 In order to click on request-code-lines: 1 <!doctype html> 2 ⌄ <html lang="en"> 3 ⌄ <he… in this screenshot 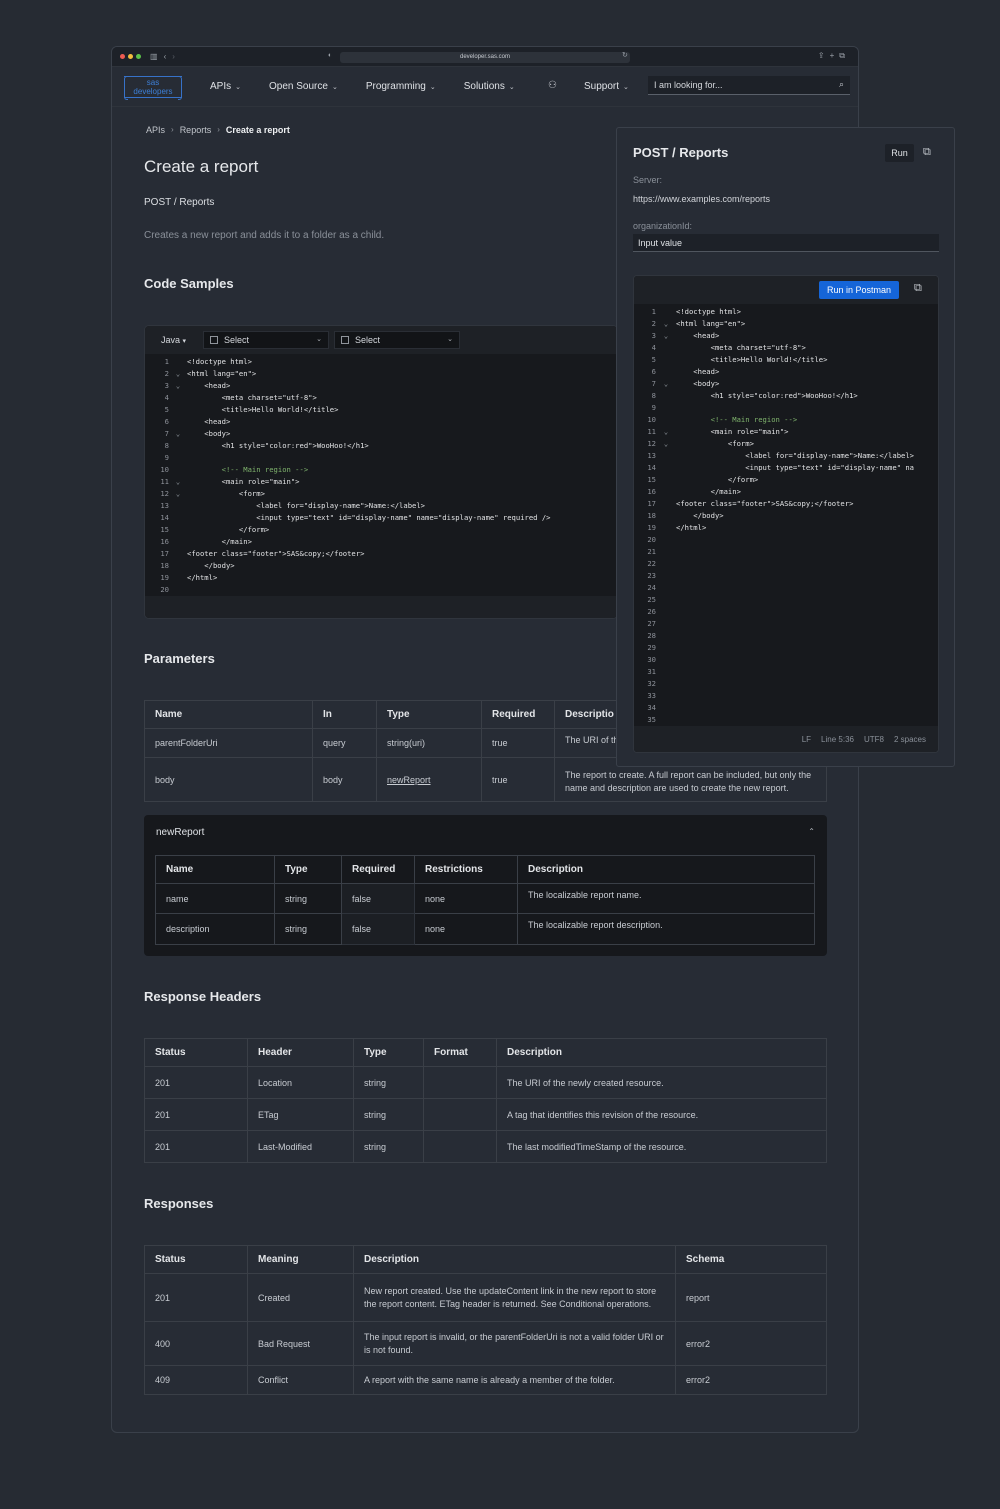, I will do `click(786, 515)`.